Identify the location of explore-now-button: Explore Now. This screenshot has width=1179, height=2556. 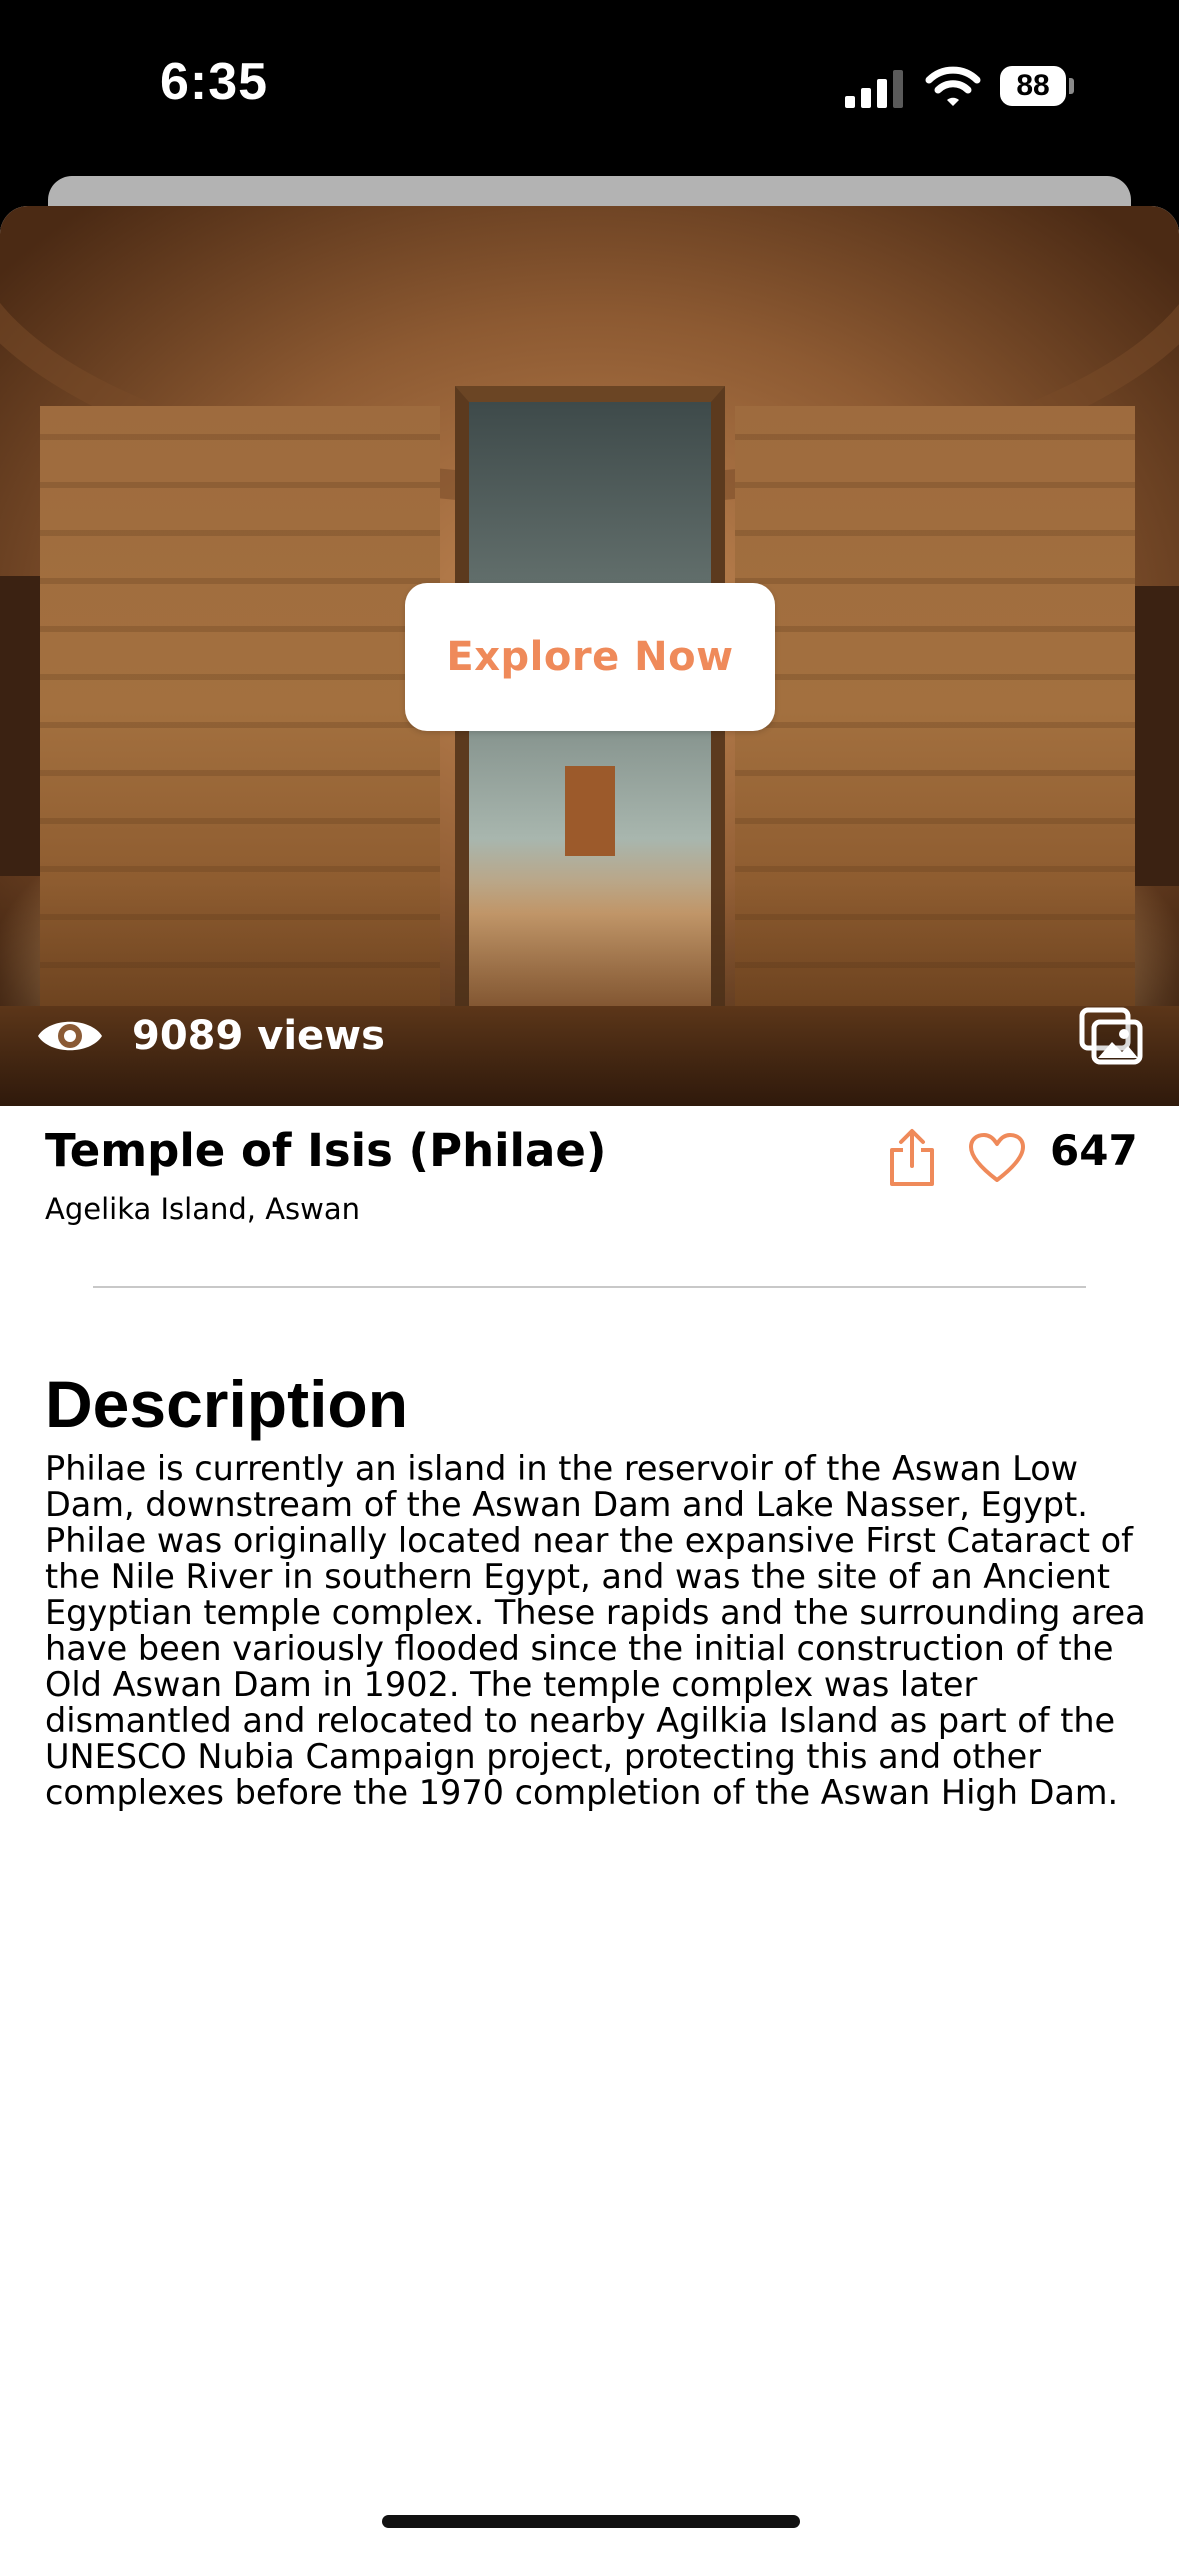
(590, 657).